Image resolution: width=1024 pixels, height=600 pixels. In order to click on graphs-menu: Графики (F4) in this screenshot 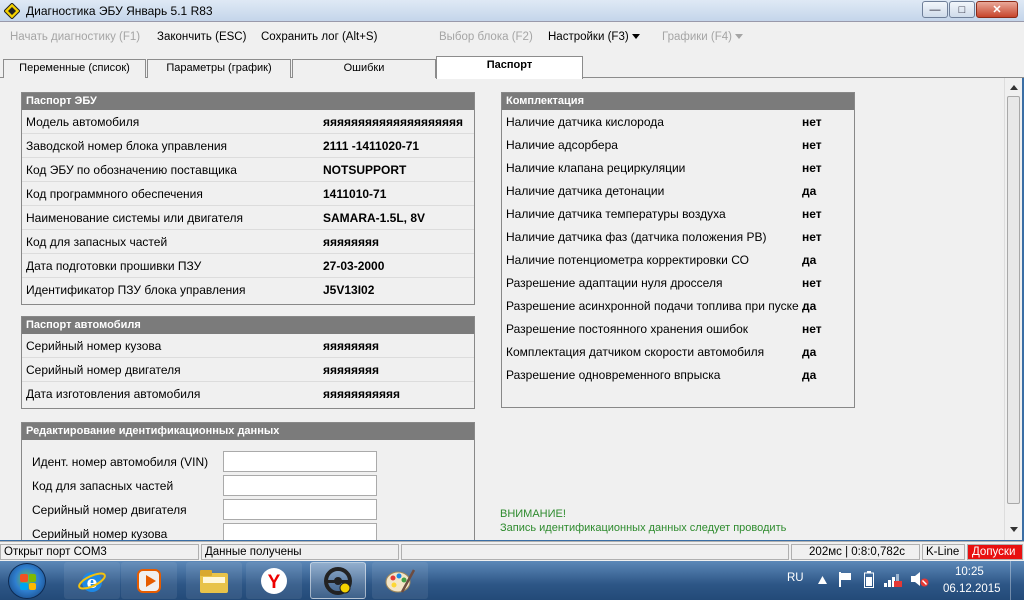, I will do `click(702, 37)`.